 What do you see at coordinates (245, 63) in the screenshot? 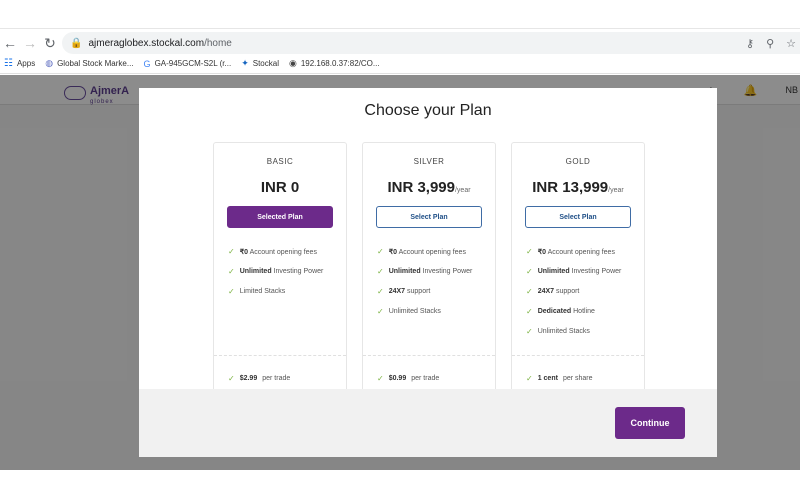
I see `stockal-icon: ✦` at bounding box center [245, 63].